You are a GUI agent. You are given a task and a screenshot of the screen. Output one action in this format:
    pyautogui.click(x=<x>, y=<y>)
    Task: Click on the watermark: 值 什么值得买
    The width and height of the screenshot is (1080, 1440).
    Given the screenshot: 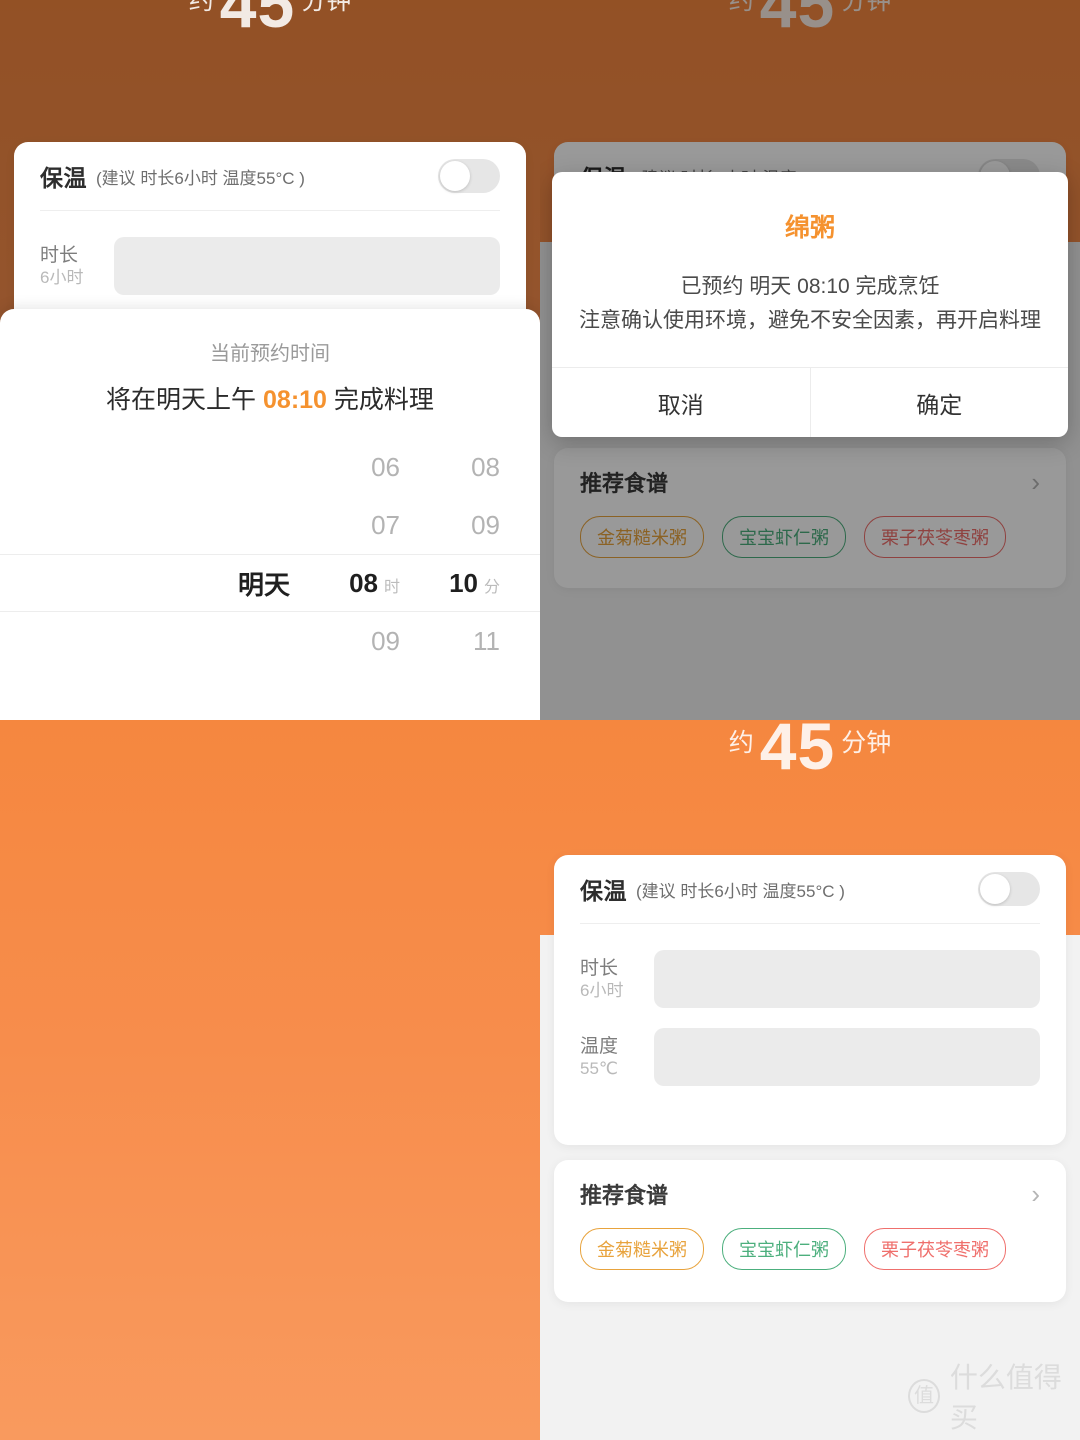 What is the action you would take?
    pyautogui.click(x=994, y=1396)
    